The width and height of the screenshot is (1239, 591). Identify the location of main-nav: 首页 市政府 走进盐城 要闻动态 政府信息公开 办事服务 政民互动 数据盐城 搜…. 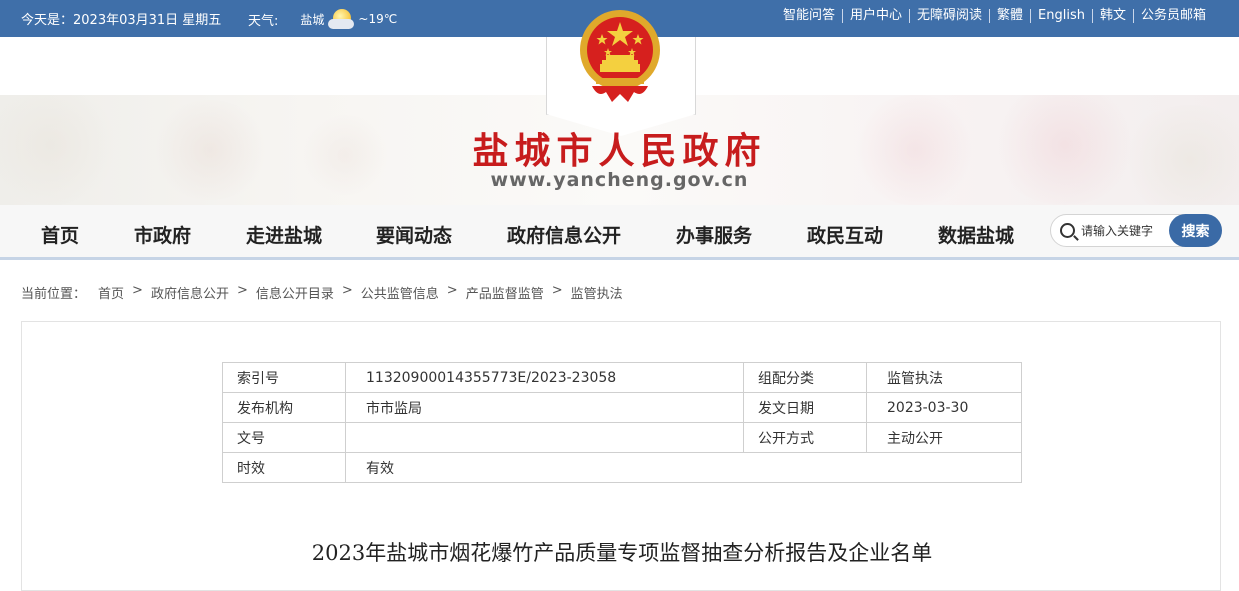
(619, 232).